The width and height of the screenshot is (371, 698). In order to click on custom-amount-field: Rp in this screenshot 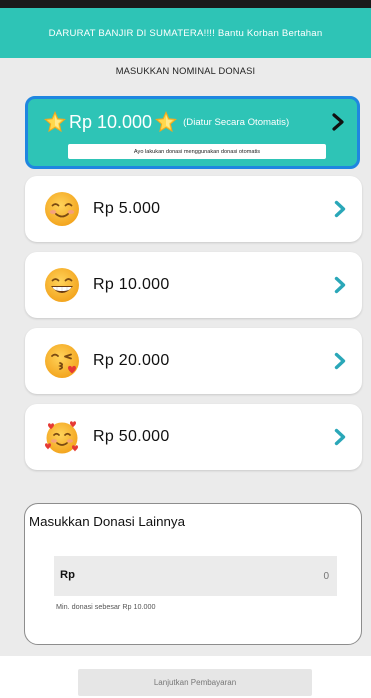, I will do `click(195, 576)`.